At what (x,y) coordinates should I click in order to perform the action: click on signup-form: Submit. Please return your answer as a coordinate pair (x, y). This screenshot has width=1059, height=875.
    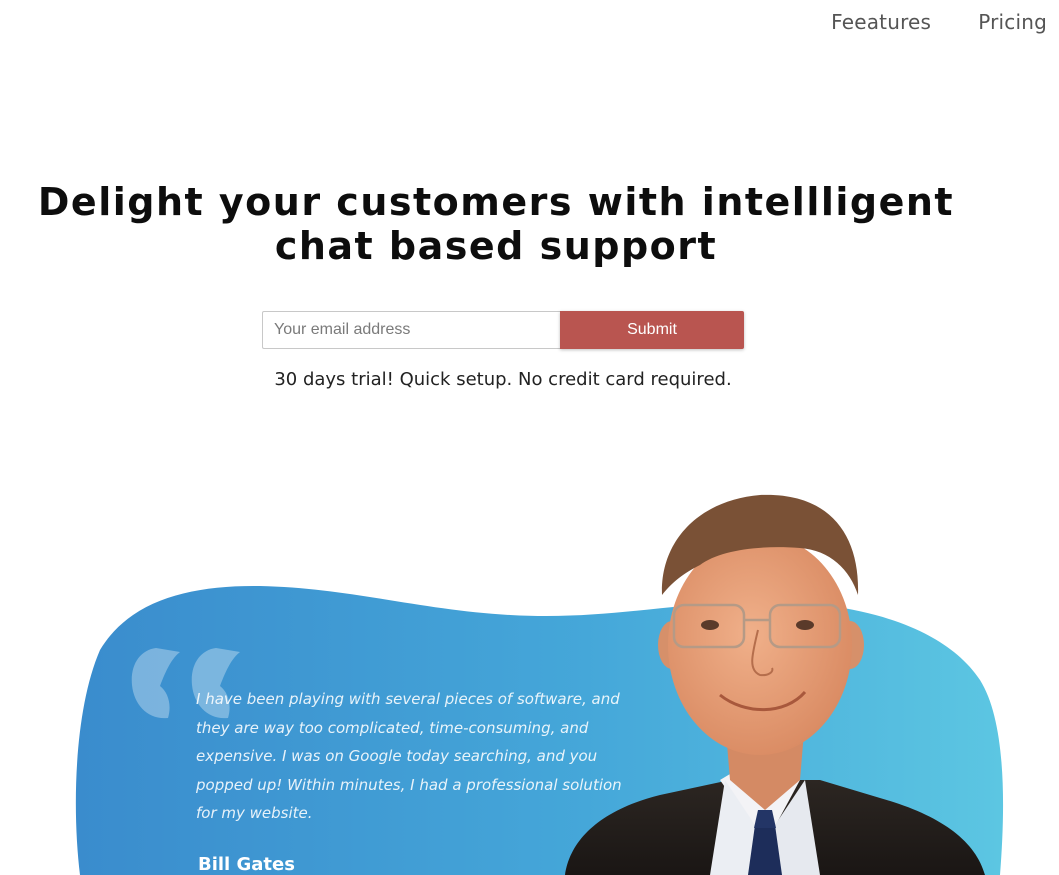
    Looking at the image, I should click on (503, 330).